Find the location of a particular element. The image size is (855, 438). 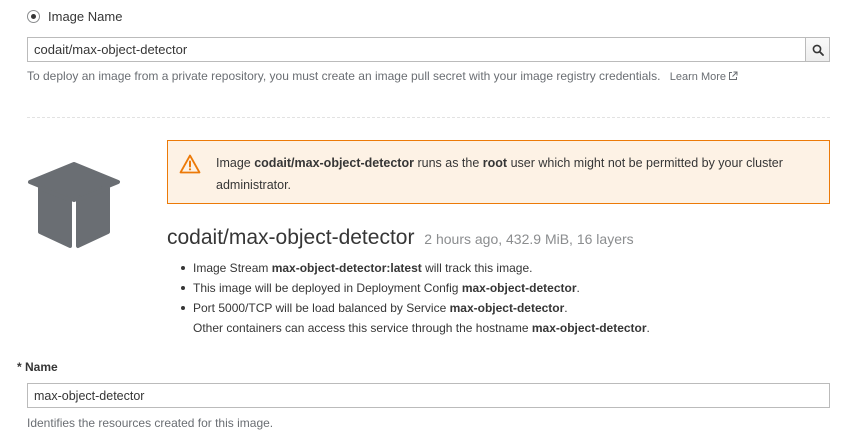

image-name-input is located at coordinates (416, 49).